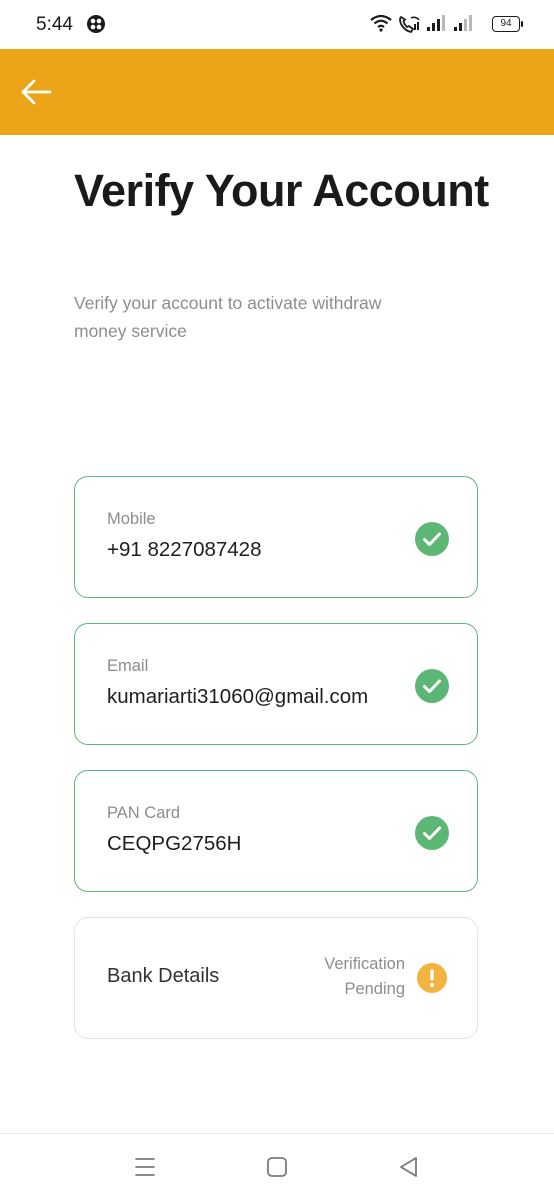 This screenshot has height=1201, width=554. What do you see at coordinates (507, 24) in the screenshot?
I see `battery-icon: 94` at bounding box center [507, 24].